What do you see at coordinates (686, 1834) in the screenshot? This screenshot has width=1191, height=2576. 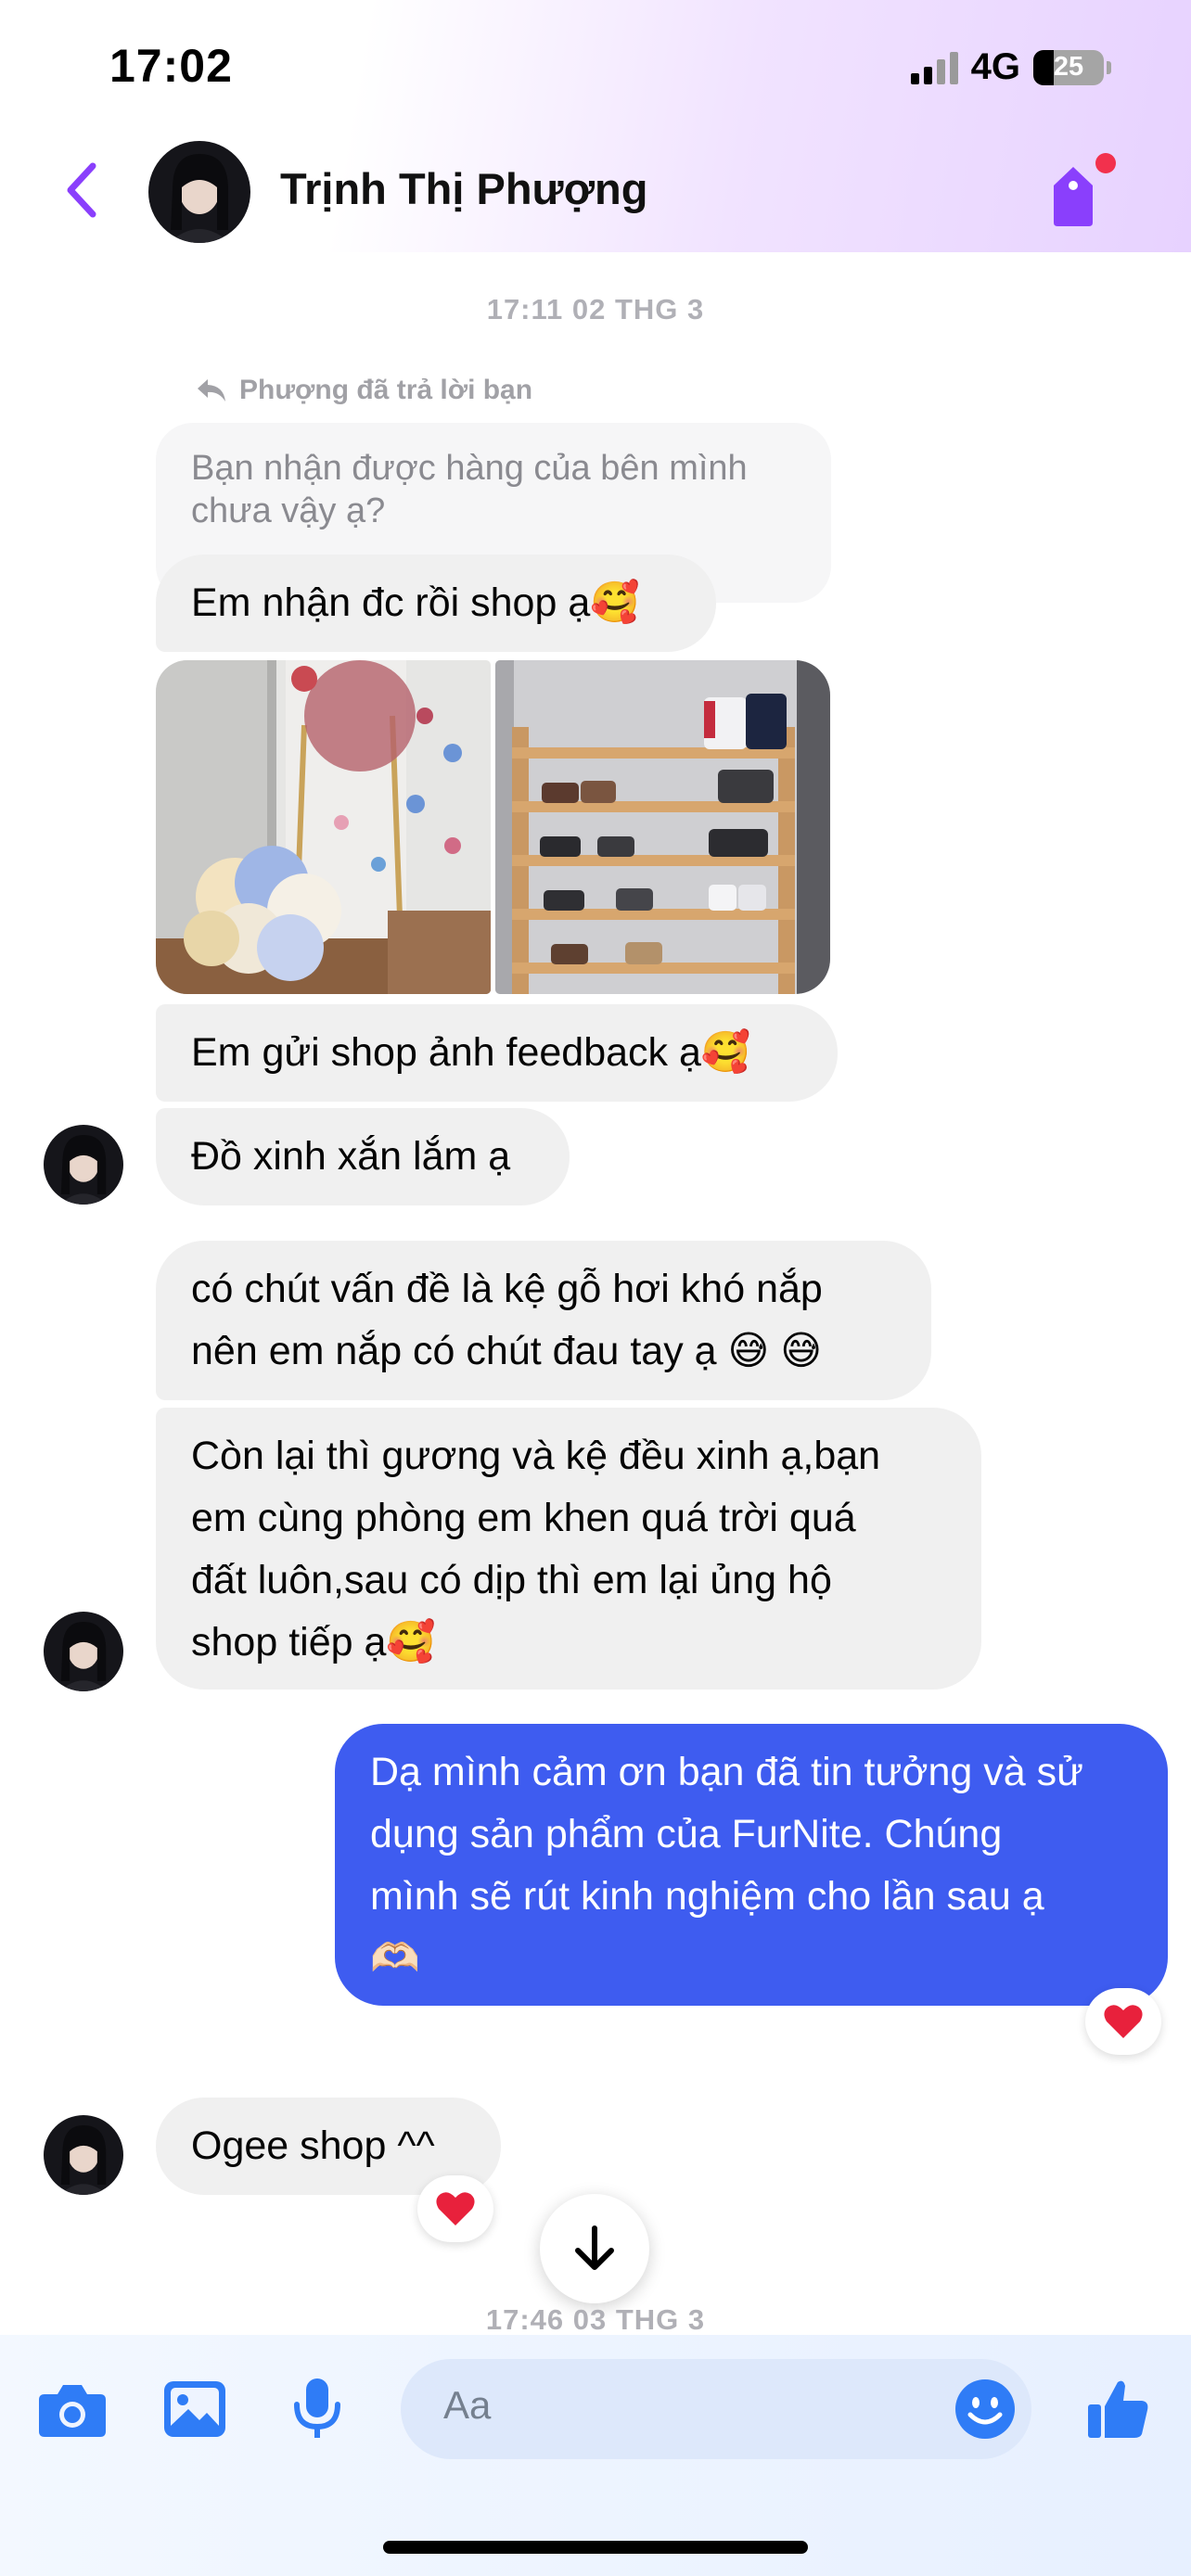 I see `message-line: dụng sản phẩm của FurNite. Chúng` at bounding box center [686, 1834].